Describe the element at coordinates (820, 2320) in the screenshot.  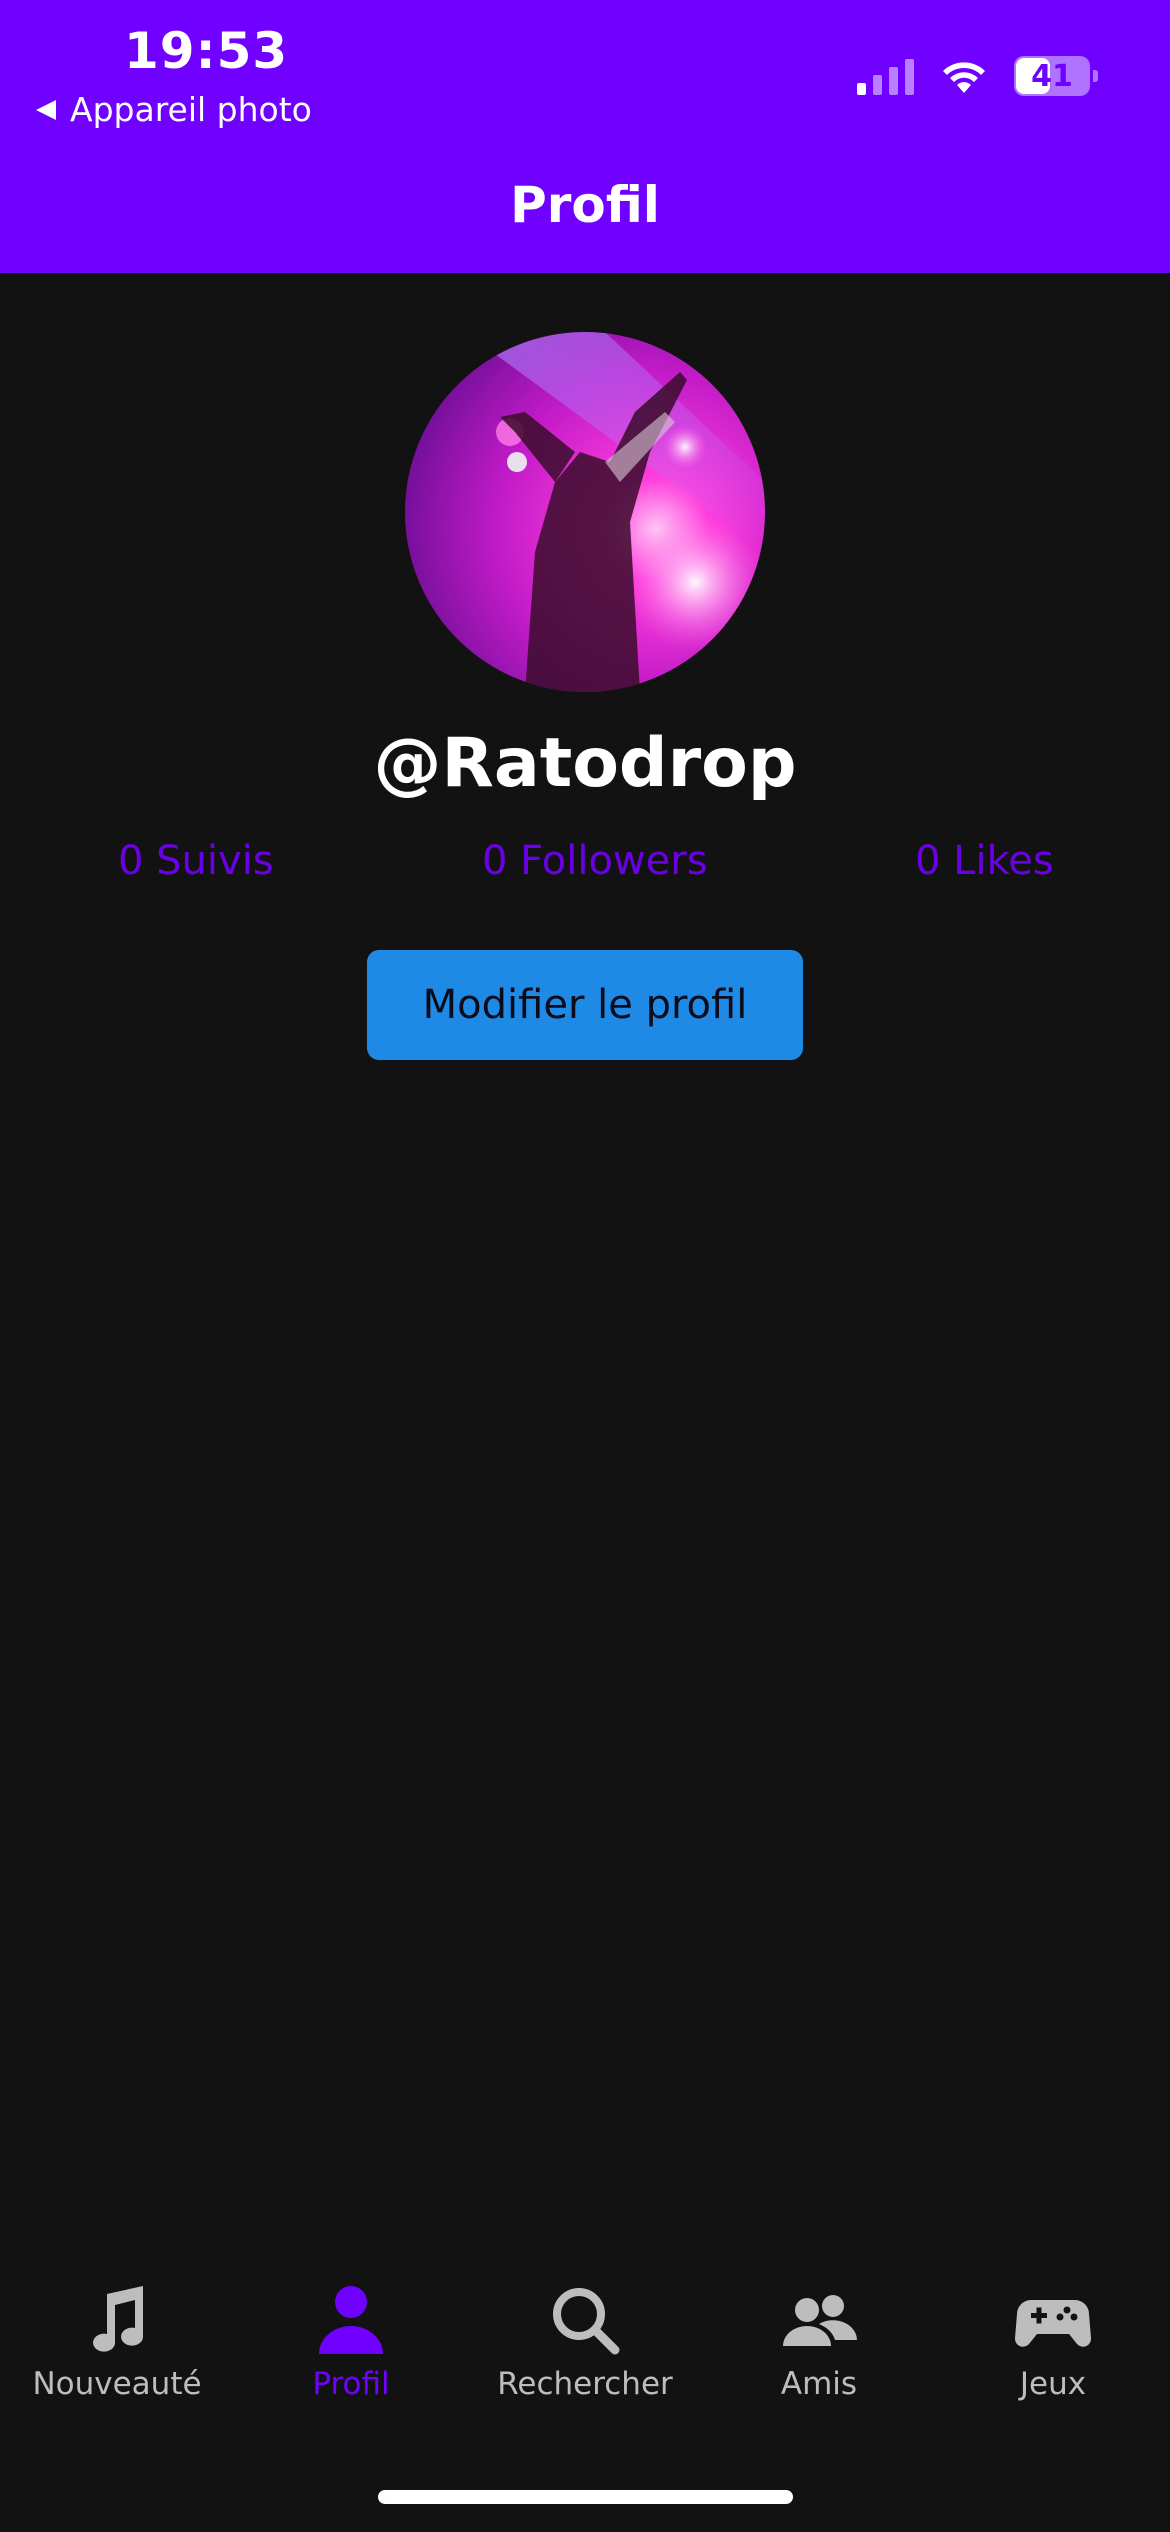
I see `friends-icon` at that location.